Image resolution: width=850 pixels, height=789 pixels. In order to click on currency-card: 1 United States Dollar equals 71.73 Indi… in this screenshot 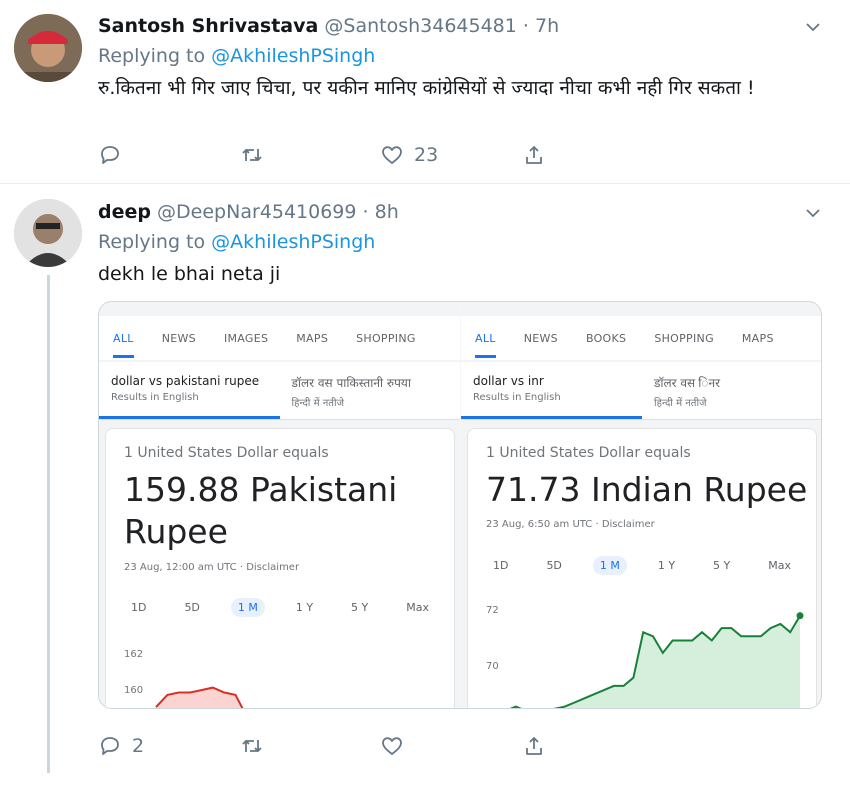, I will do `click(642, 568)`.